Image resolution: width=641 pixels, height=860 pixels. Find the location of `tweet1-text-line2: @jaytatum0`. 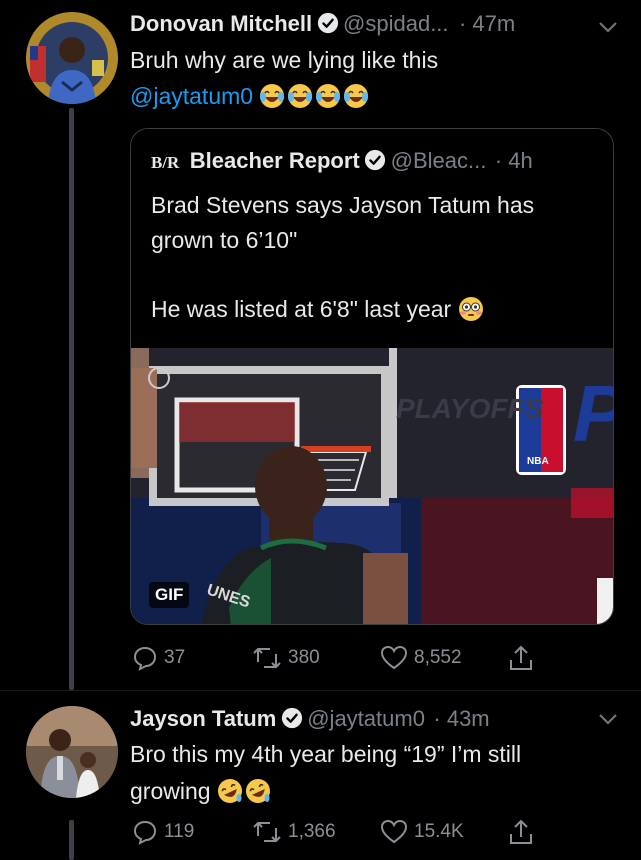

tweet1-text-line2: @jaytatum0 is located at coordinates (250, 96).